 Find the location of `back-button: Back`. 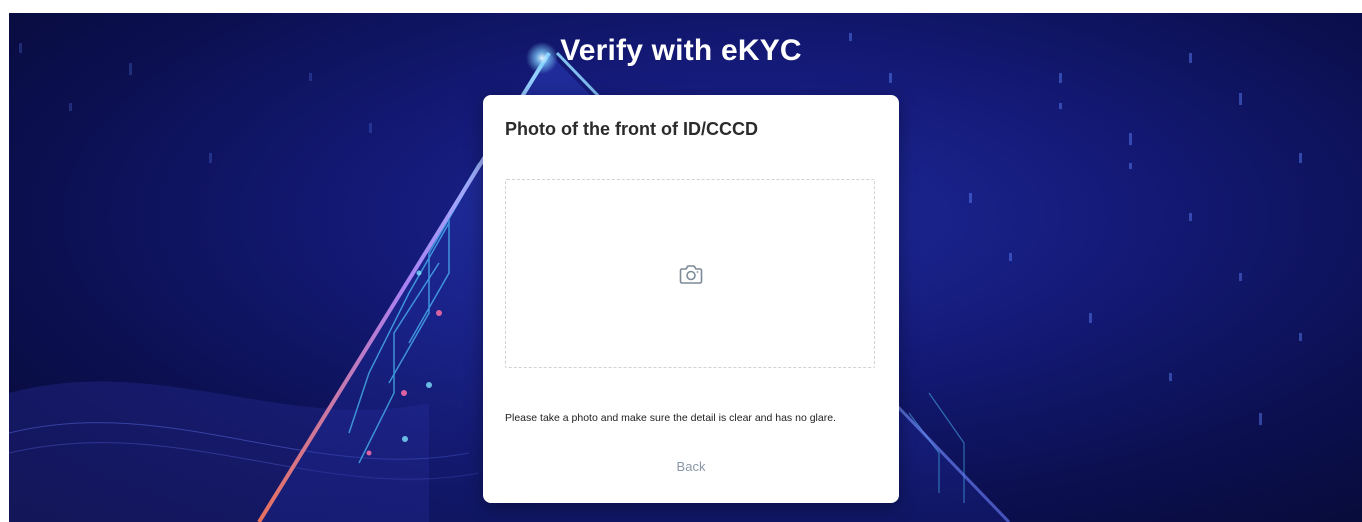

back-button: Back is located at coordinates (691, 466).